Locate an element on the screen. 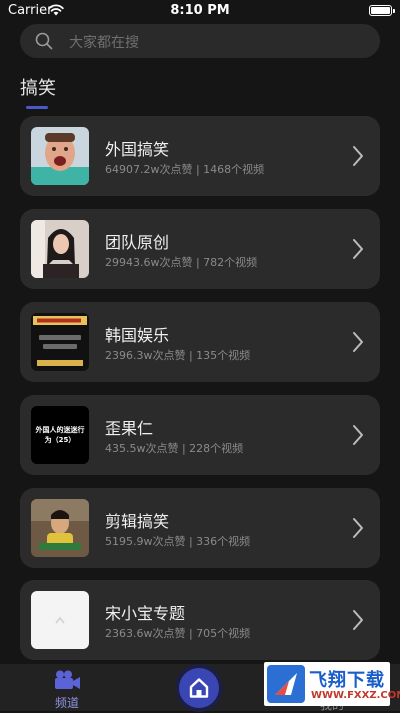  channel-title: 宋小宝专题 is located at coordinates (145, 613).